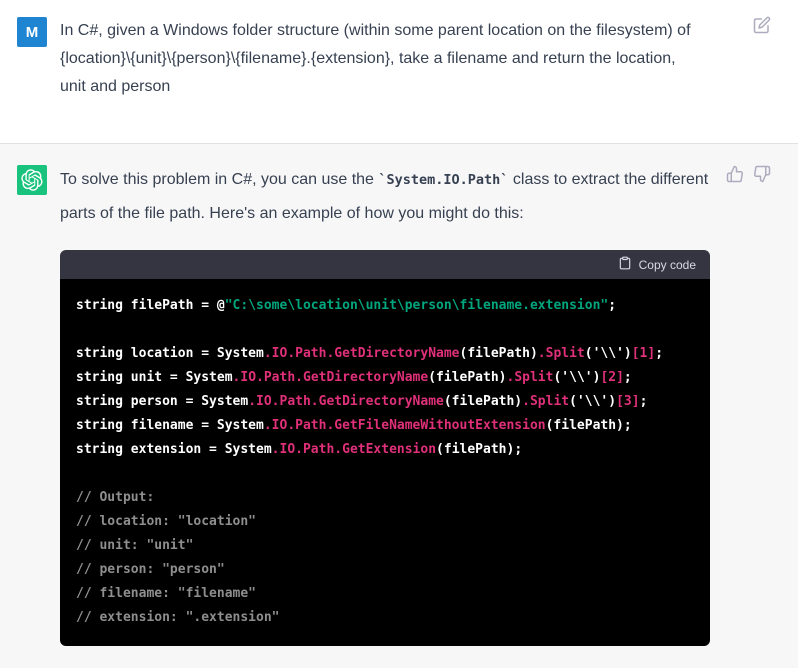 The image size is (798, 668). What do you see at coordinates (166, 593) in the screenshot?
I see `code-line: // filename: "filename"` at bounding box center [166, 593].